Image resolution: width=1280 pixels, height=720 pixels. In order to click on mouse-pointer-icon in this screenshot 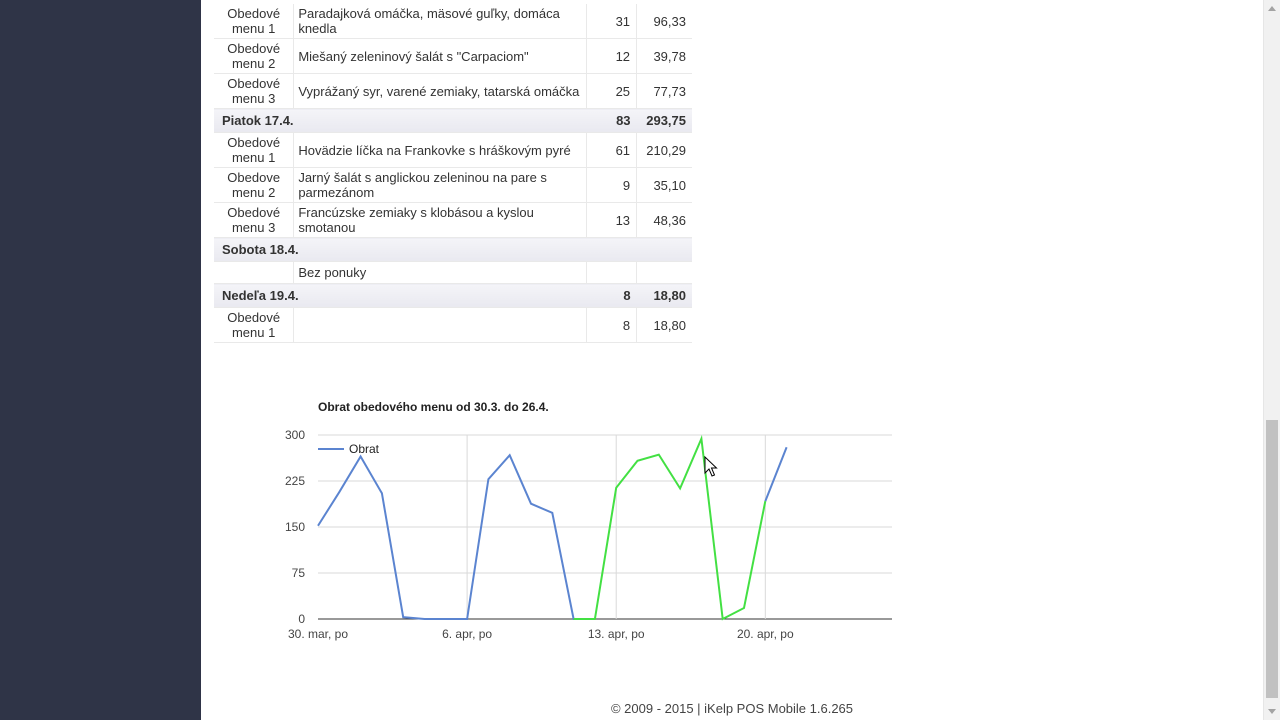, I will do `click(711, 466)`.